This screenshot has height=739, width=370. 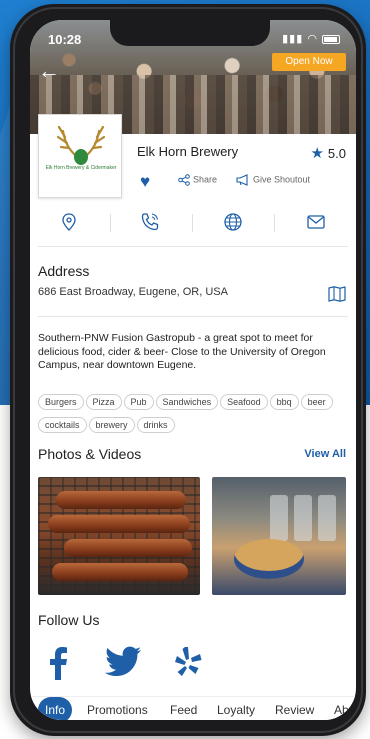 I want to click on shoutout-label: Give Shoutout, so click(x=282, y=179).